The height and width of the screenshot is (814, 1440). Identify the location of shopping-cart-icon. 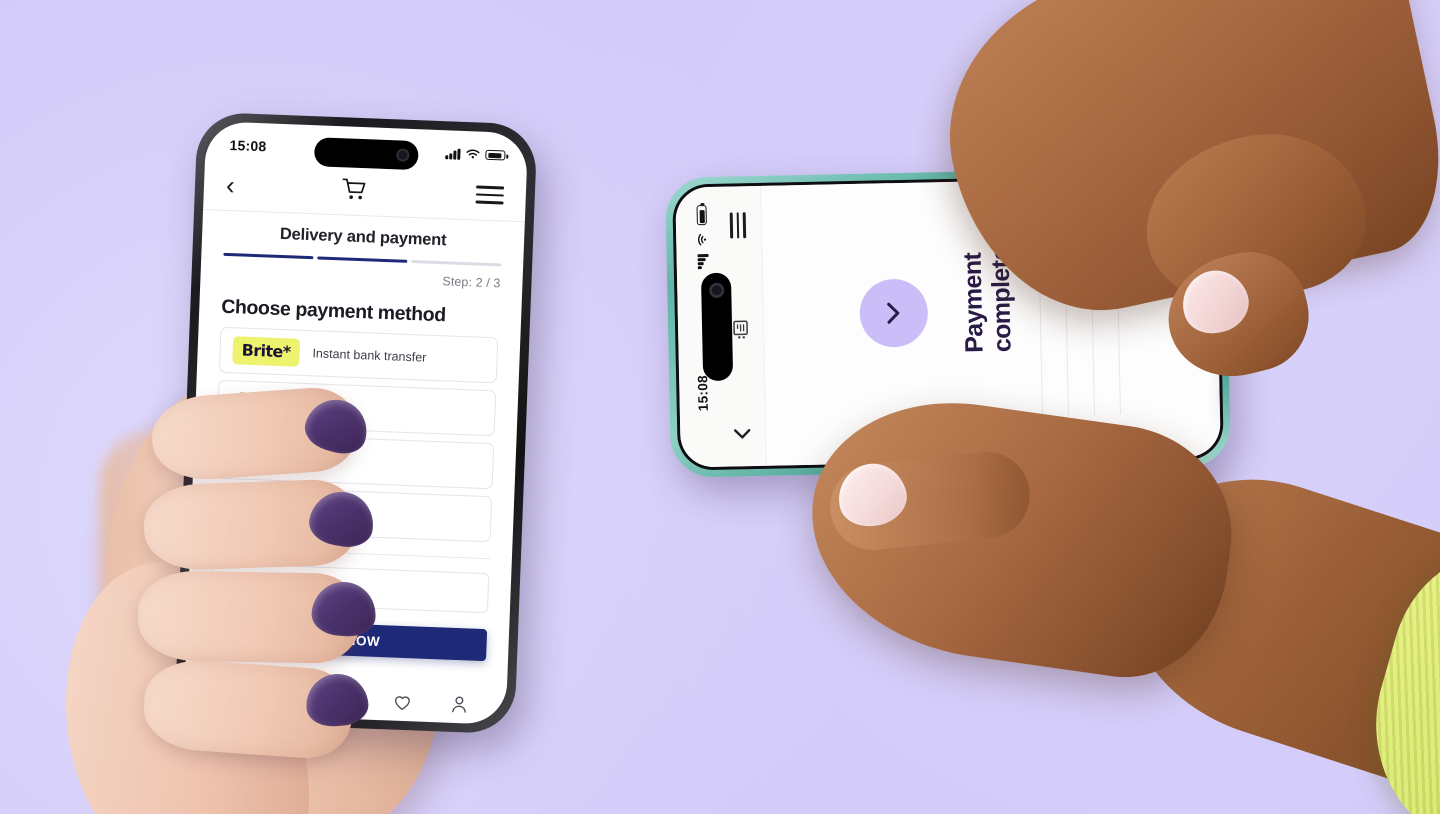
(355, 189).